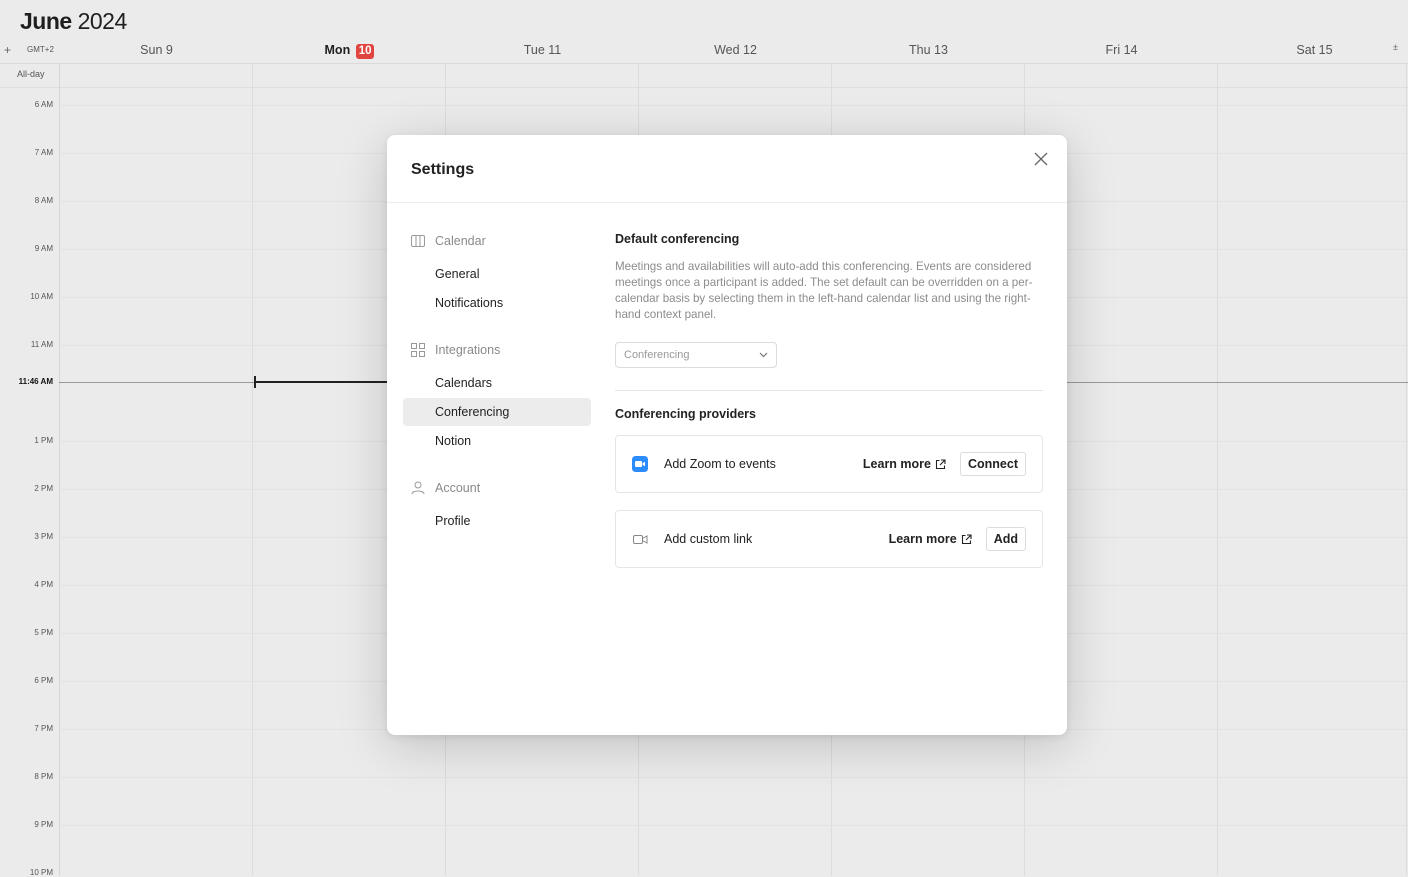  Describe the element at coordinates (43, 728) in the screenshot. I see `hour-label: 7 PM` at that location.